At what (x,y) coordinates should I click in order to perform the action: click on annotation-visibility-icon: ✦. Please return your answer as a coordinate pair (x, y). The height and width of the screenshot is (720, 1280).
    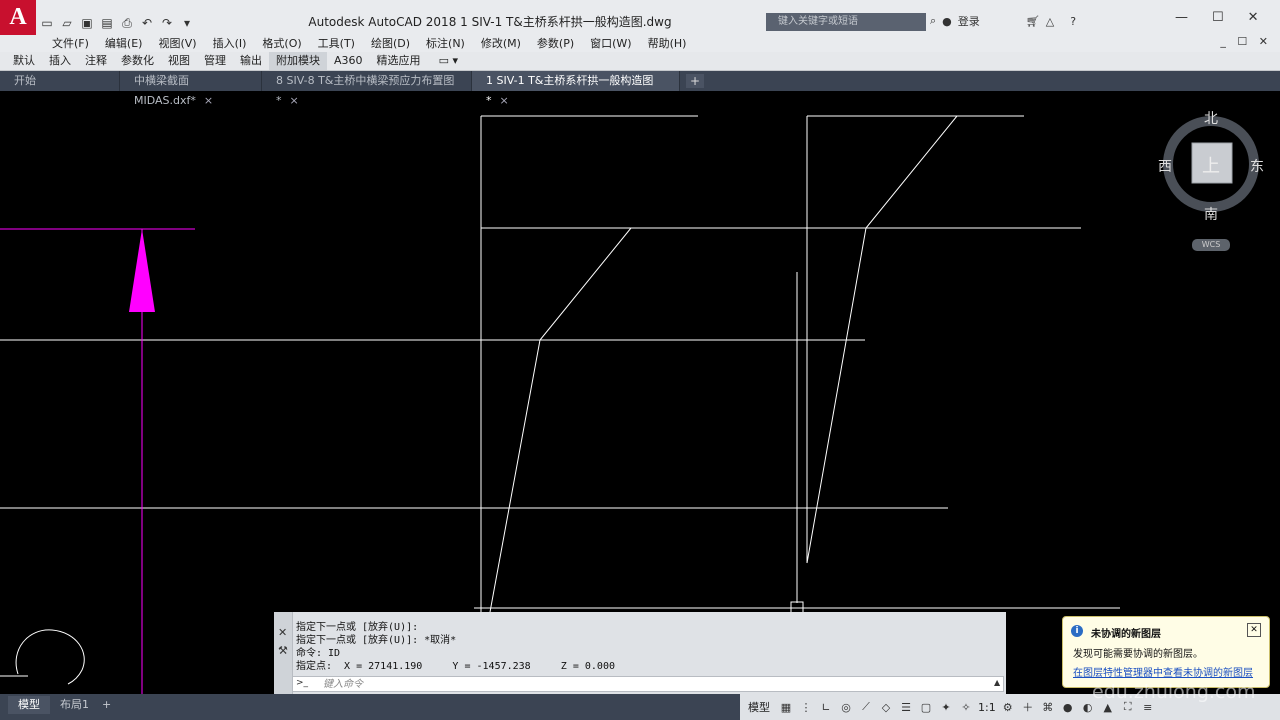
    Looking at the image, I should click on (946, 707).